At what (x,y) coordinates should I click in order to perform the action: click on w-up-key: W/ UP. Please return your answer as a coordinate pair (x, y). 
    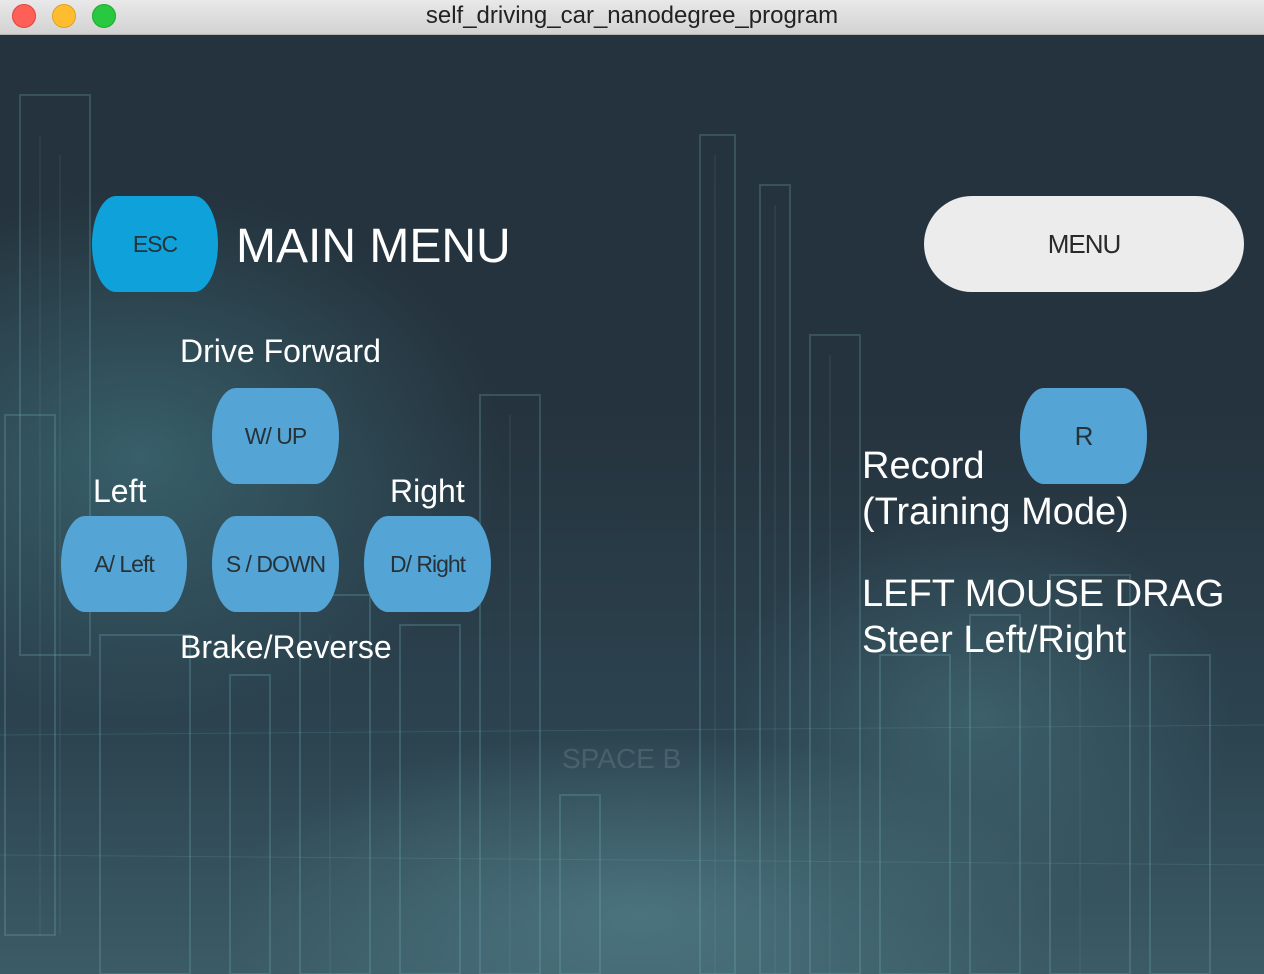
    Looking at the image, I should click on (275, 436).